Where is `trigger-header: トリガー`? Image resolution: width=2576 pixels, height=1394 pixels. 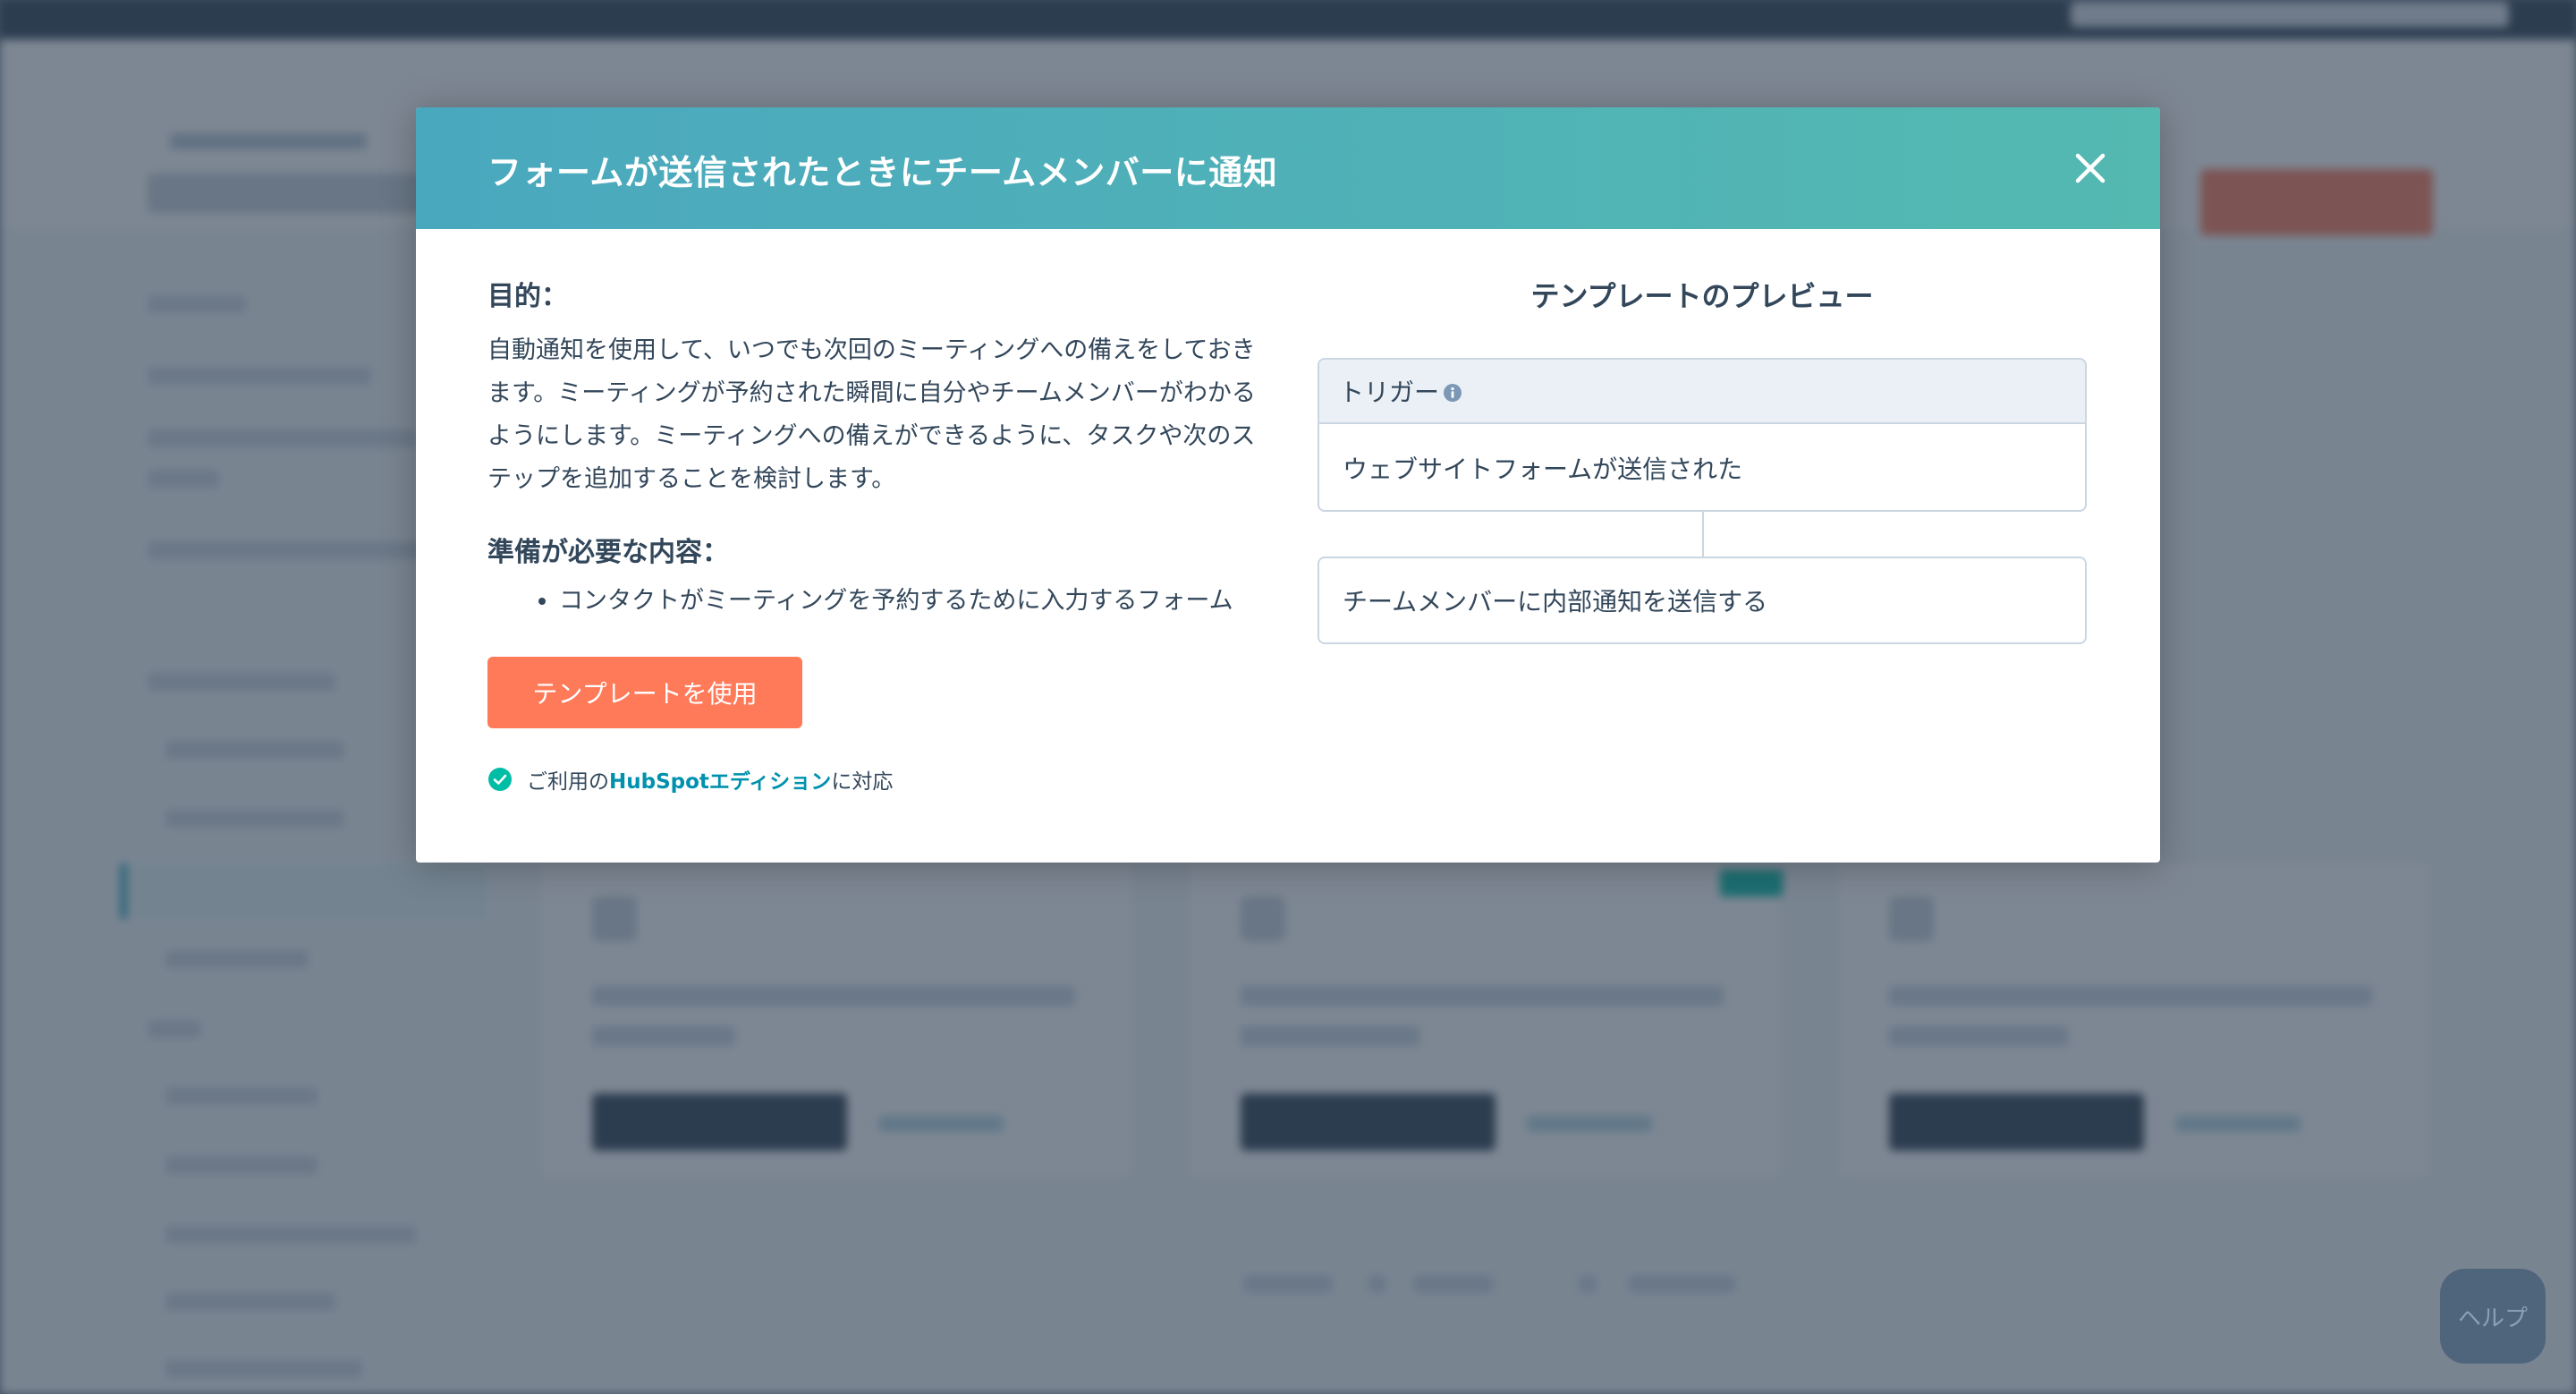
trigger-header: トリガー is located at coordinates (1702, 392).